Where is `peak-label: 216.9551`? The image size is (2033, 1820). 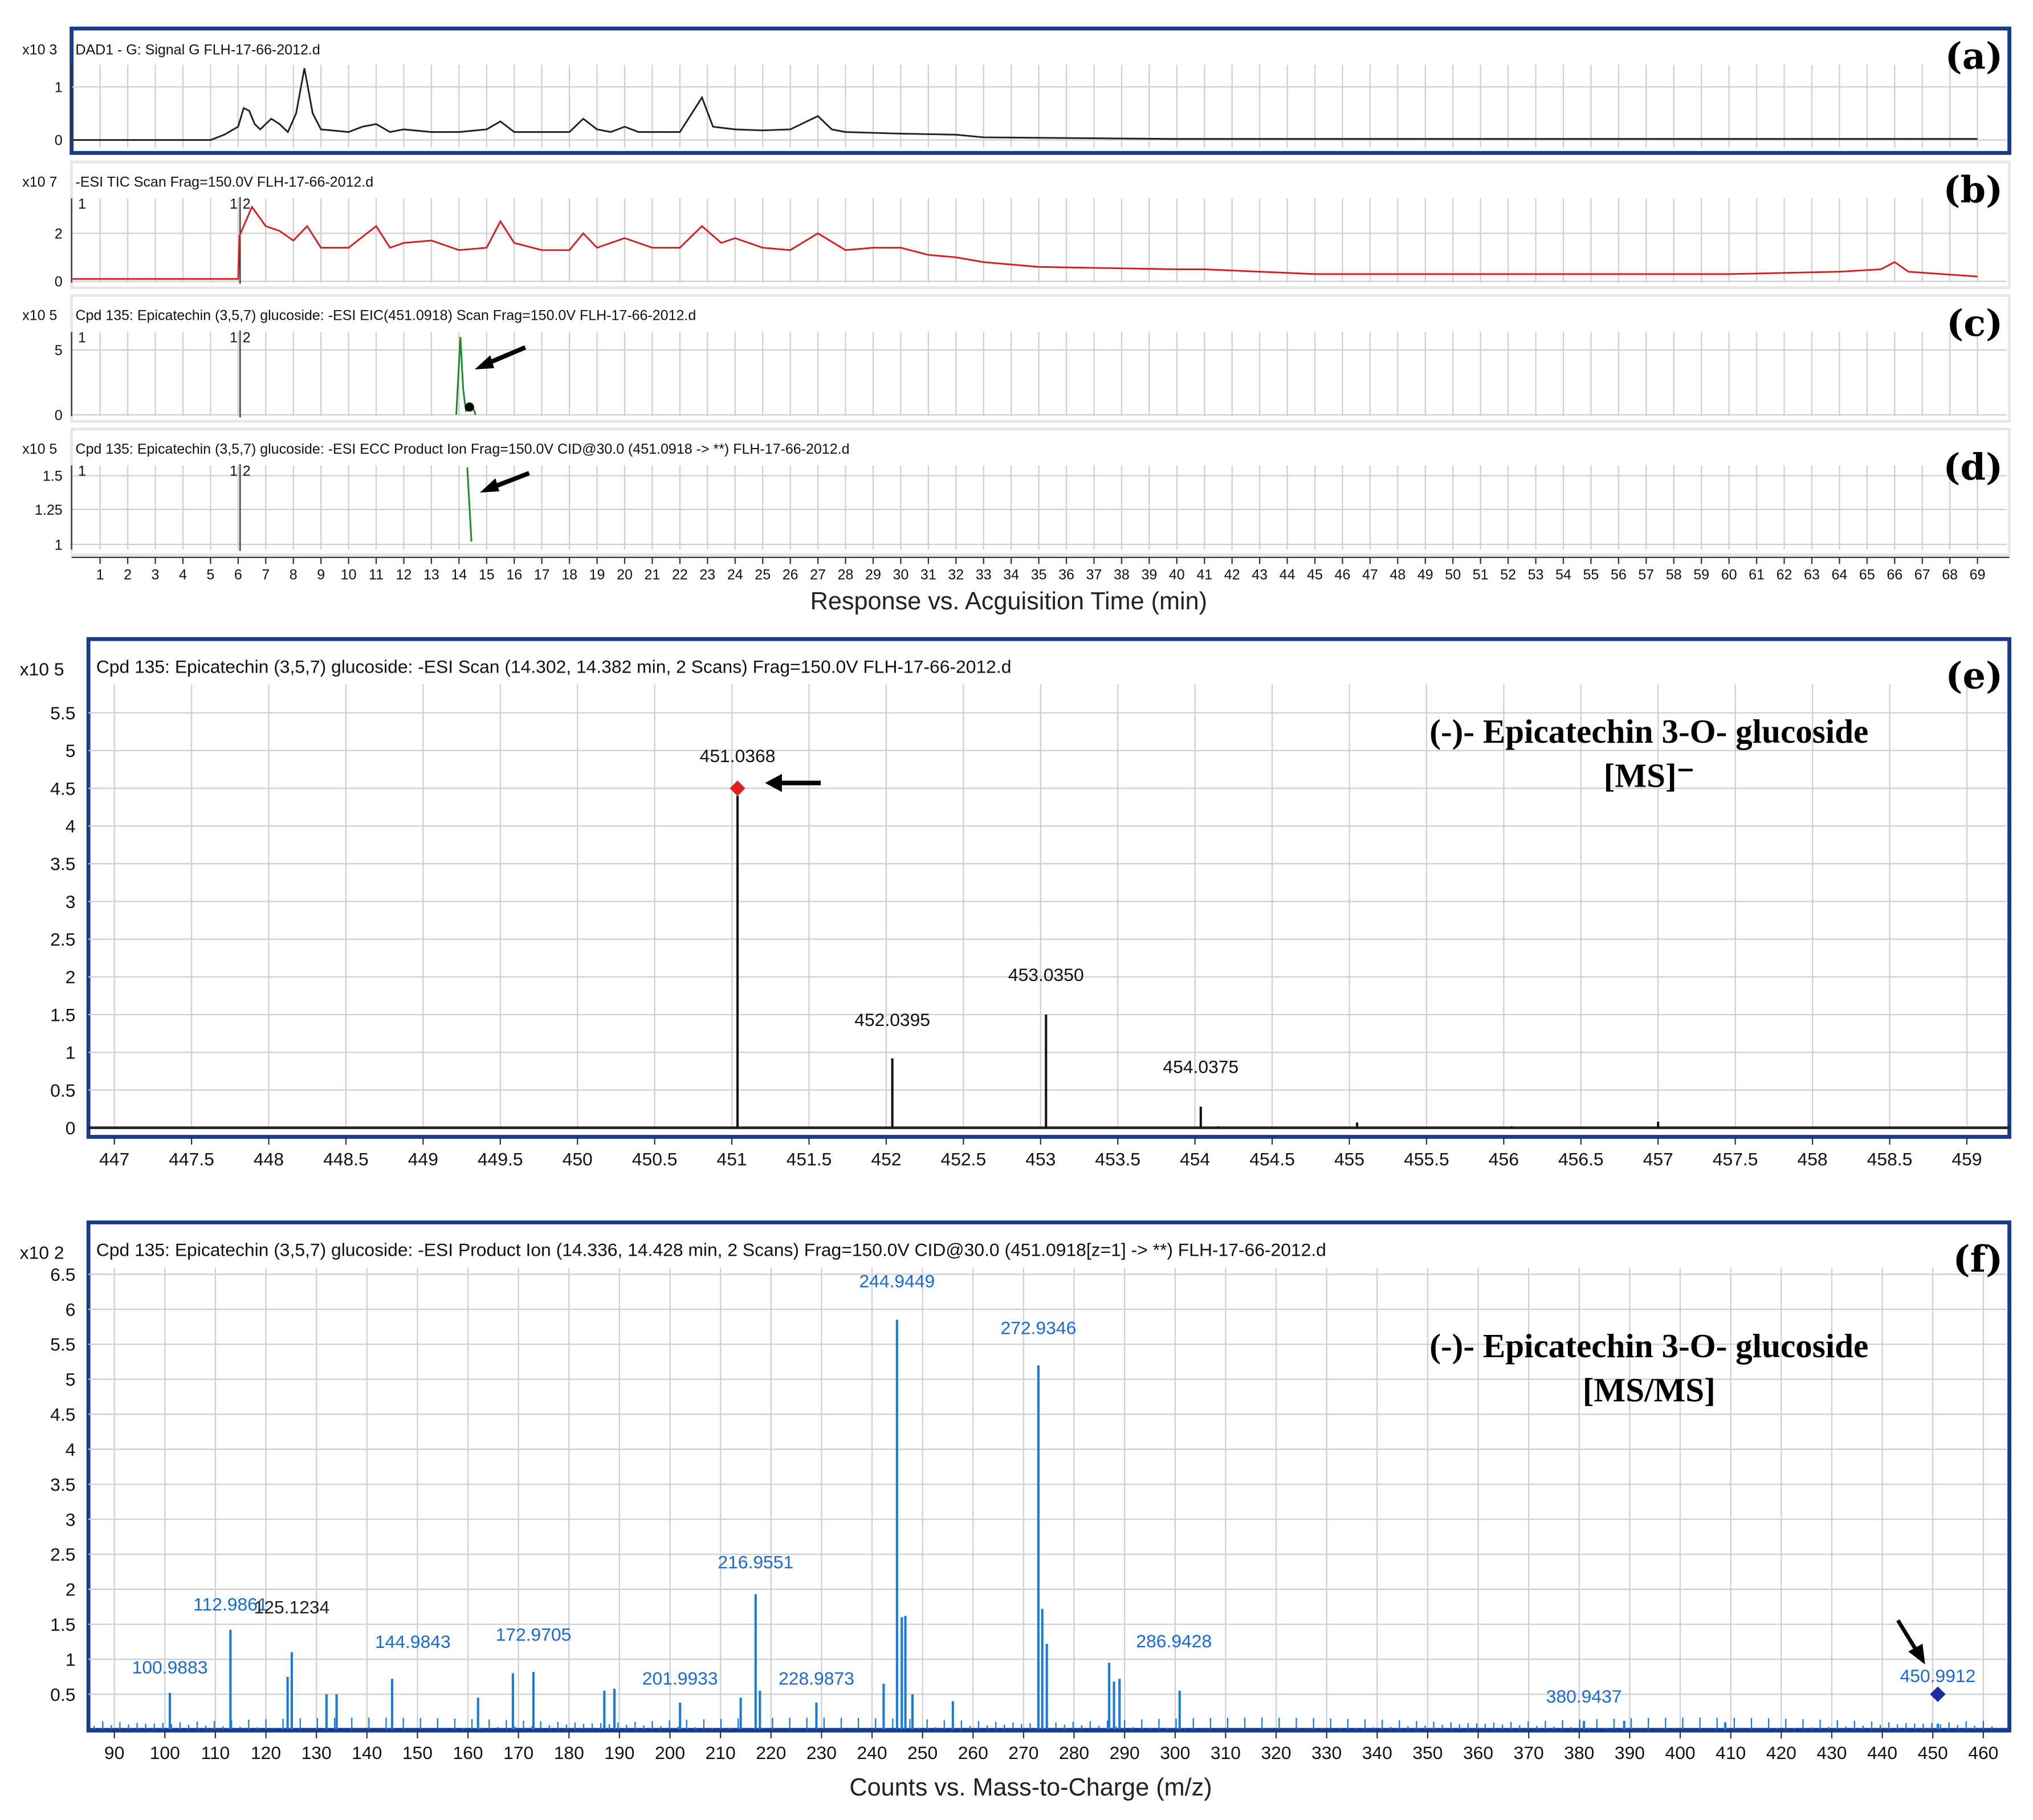 peak-label: 216.9551 is located at coordinates (755, 1562).